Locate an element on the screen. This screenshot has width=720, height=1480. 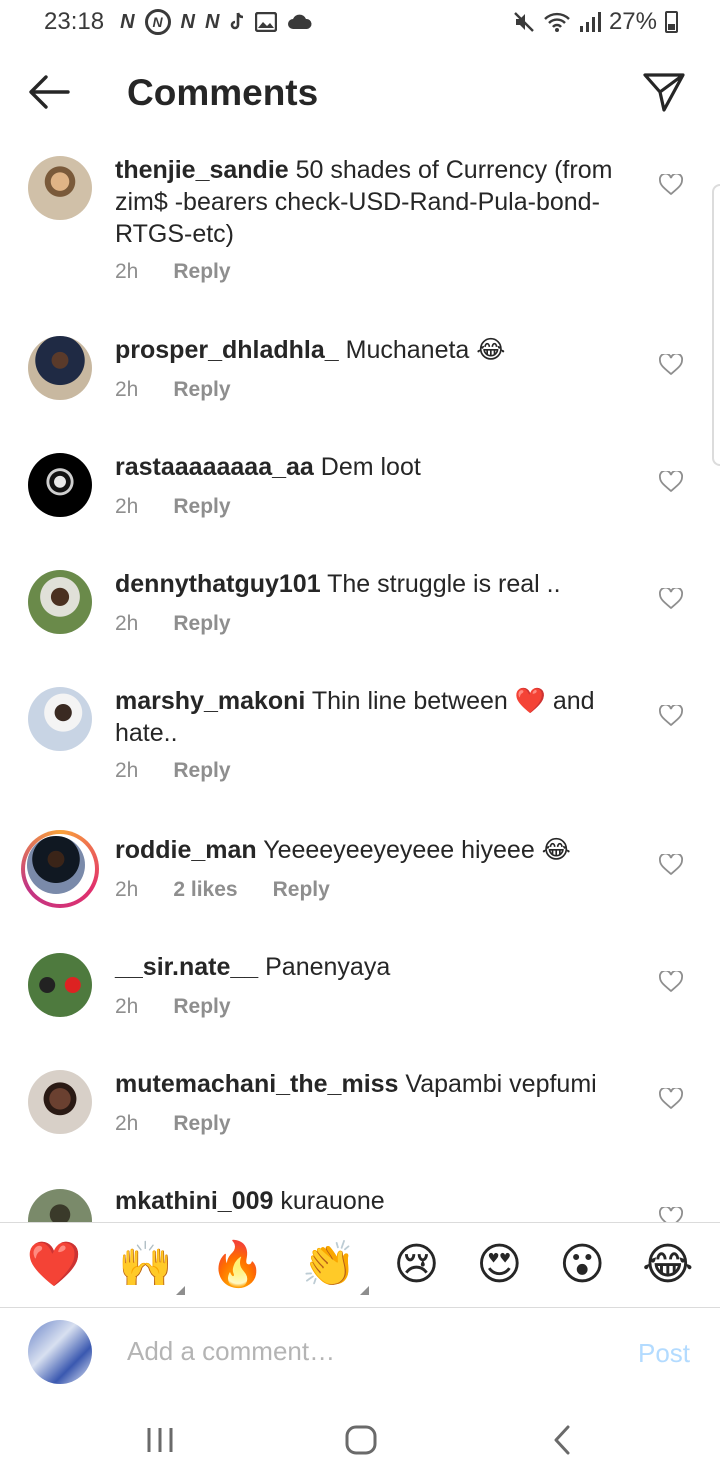
comment-text: mutemachani_the_miss Vapambi vepfumi is located at coordinates (375, 1084).